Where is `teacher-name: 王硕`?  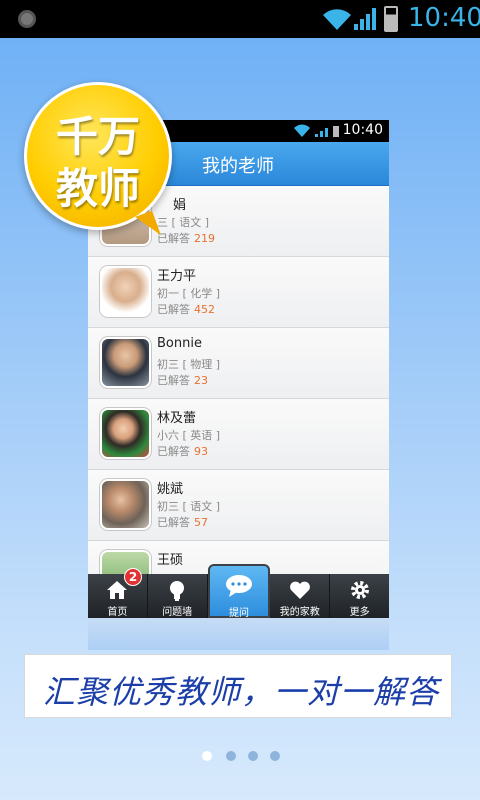 teacher-name: 王硕 is located at coordinates (170, 560).